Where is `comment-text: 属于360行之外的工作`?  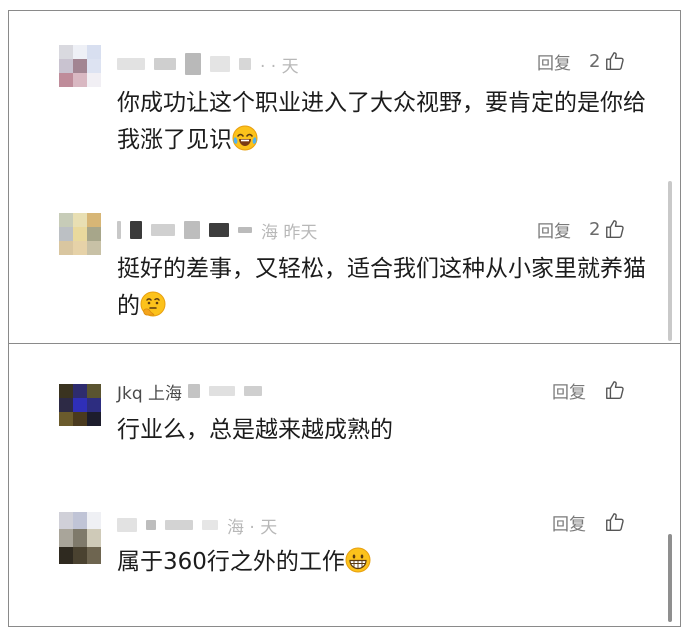
comment-text: 属于360行之外的工作 is located at coordinates (382, 562).